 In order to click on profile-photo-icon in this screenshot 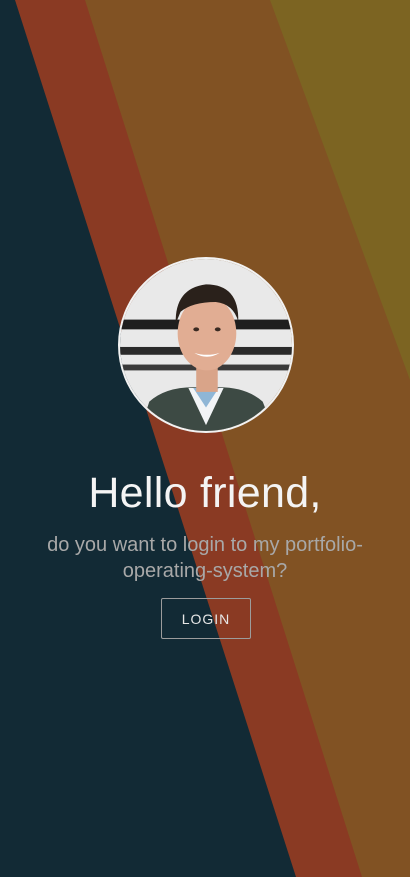, I will do `click(206, 345)`.